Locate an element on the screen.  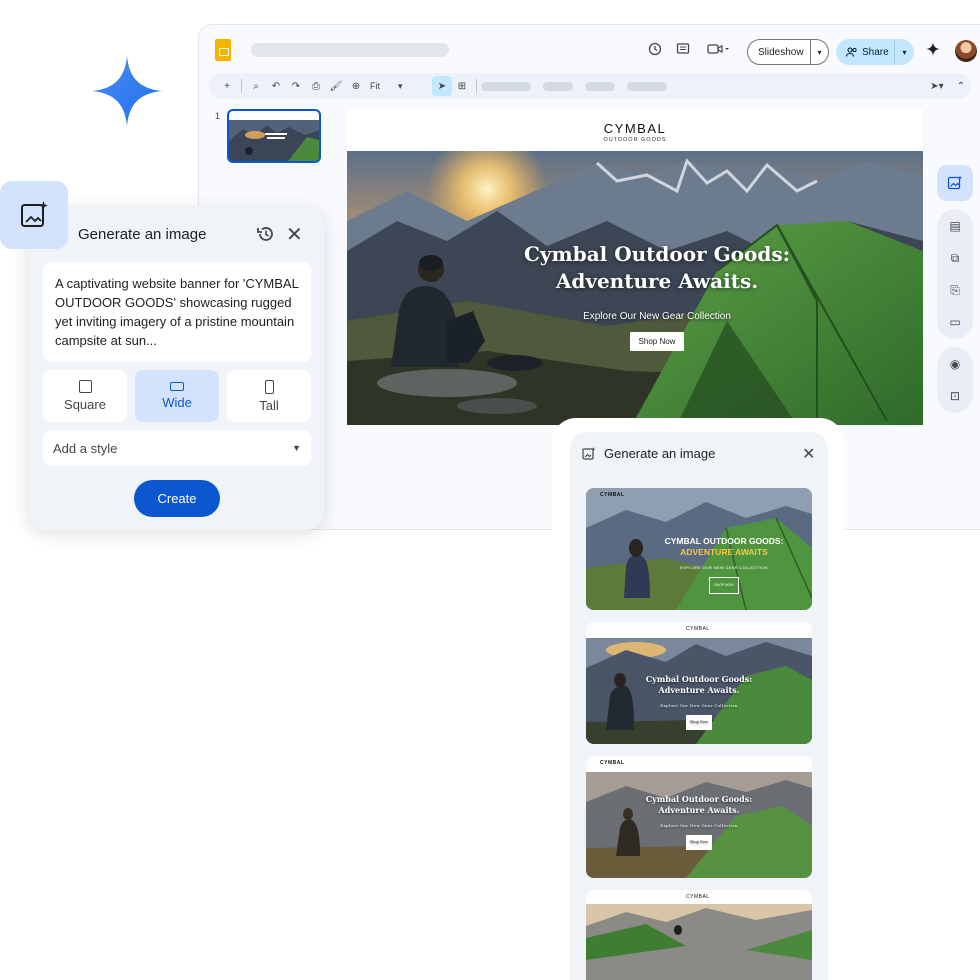
add-icon: + is located at coordinates (227, 86).